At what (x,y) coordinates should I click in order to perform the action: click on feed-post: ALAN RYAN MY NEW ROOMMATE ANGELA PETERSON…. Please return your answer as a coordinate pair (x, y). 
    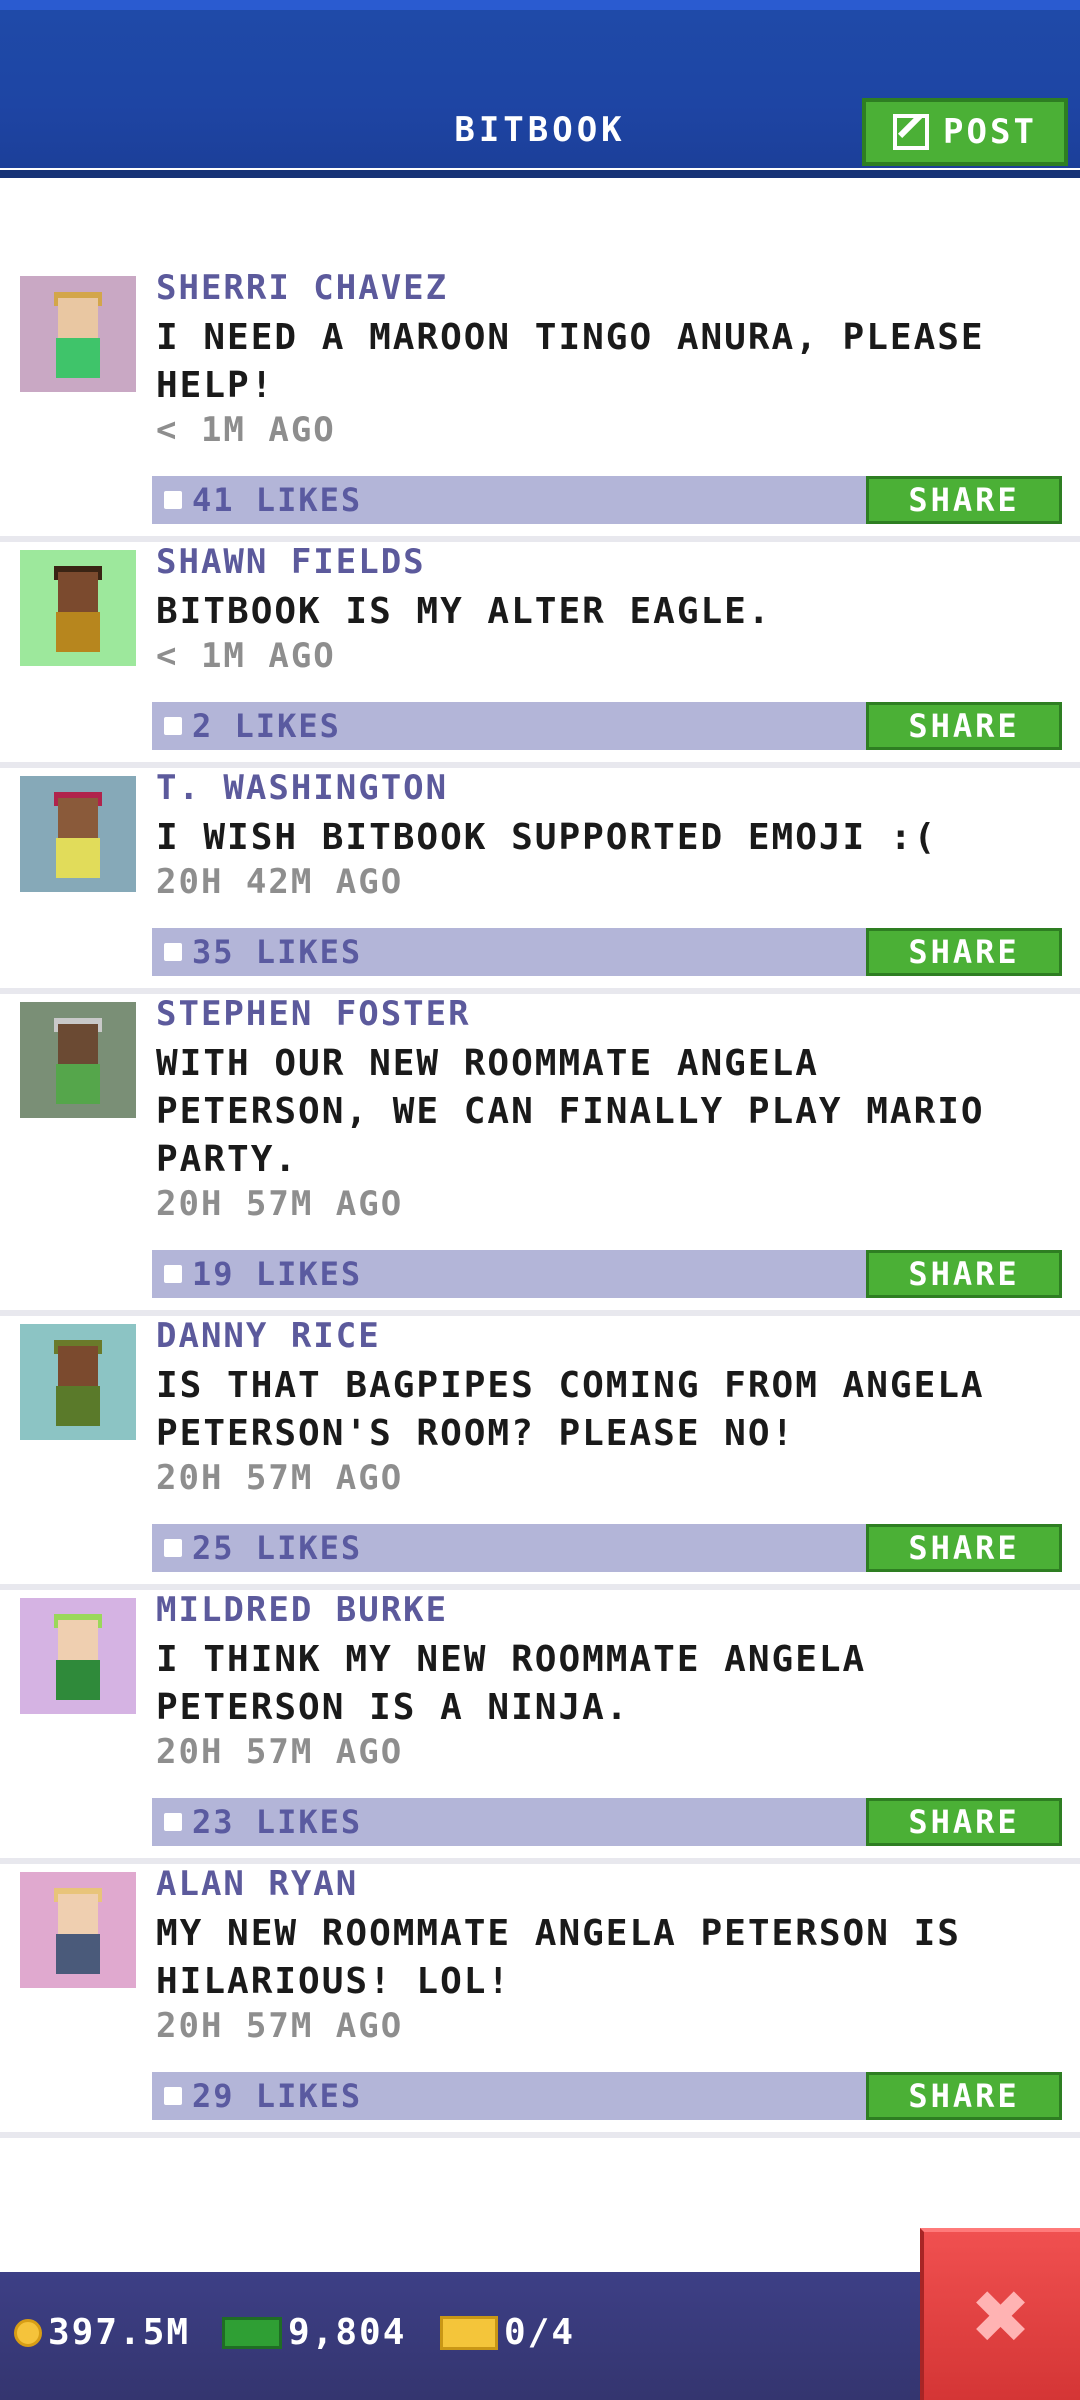
    Looking at the image, I should click on (540, 2001).